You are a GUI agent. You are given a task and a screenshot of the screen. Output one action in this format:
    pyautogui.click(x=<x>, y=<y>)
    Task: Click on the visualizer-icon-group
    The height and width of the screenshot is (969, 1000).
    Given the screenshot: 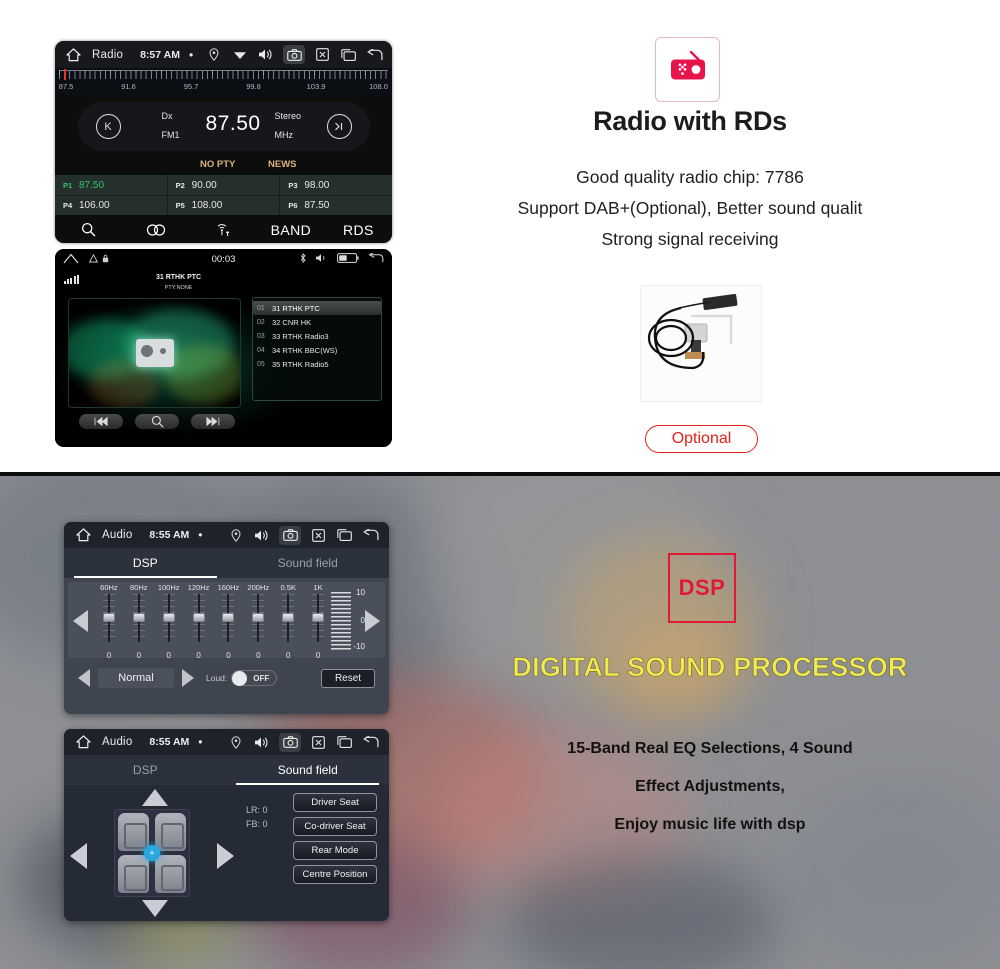 What is the action you would take?
    pyautogui.click(x=342, y=258)
    